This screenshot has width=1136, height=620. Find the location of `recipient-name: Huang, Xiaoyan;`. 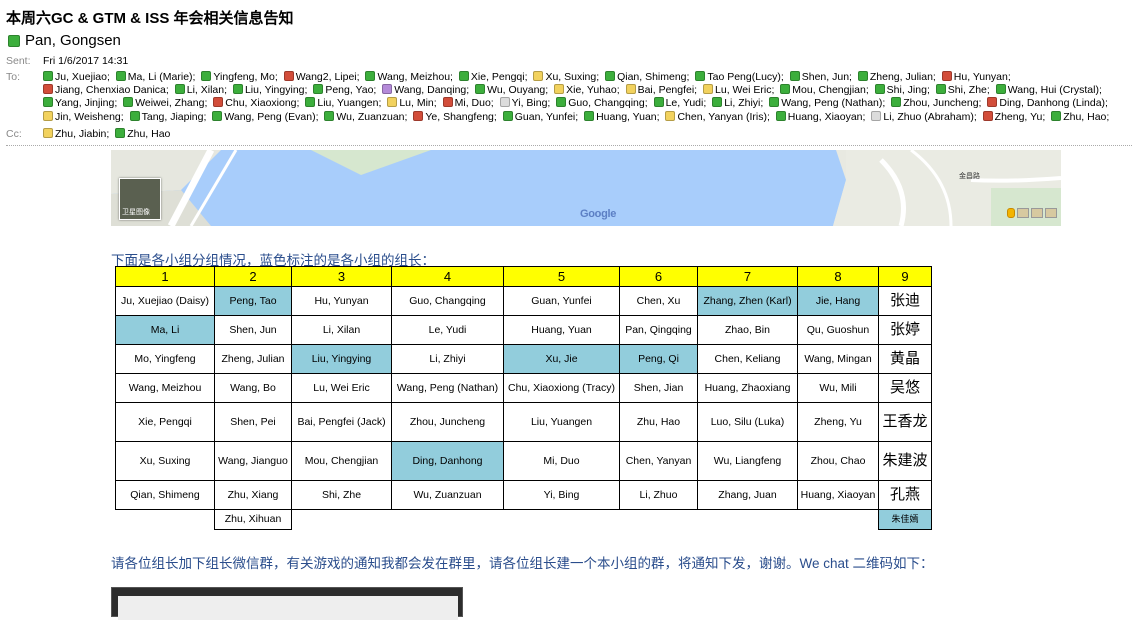

recipient-name: Huang, Xiaoyan; is located at coordinates (827, 117).